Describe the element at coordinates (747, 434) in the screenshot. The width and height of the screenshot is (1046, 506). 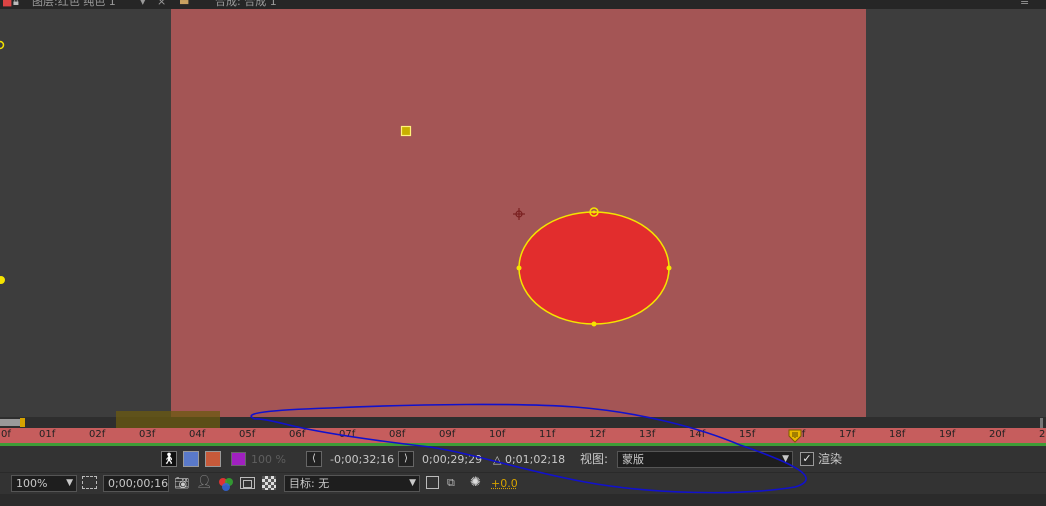
I see `ruler-tick: 15f` at that location.